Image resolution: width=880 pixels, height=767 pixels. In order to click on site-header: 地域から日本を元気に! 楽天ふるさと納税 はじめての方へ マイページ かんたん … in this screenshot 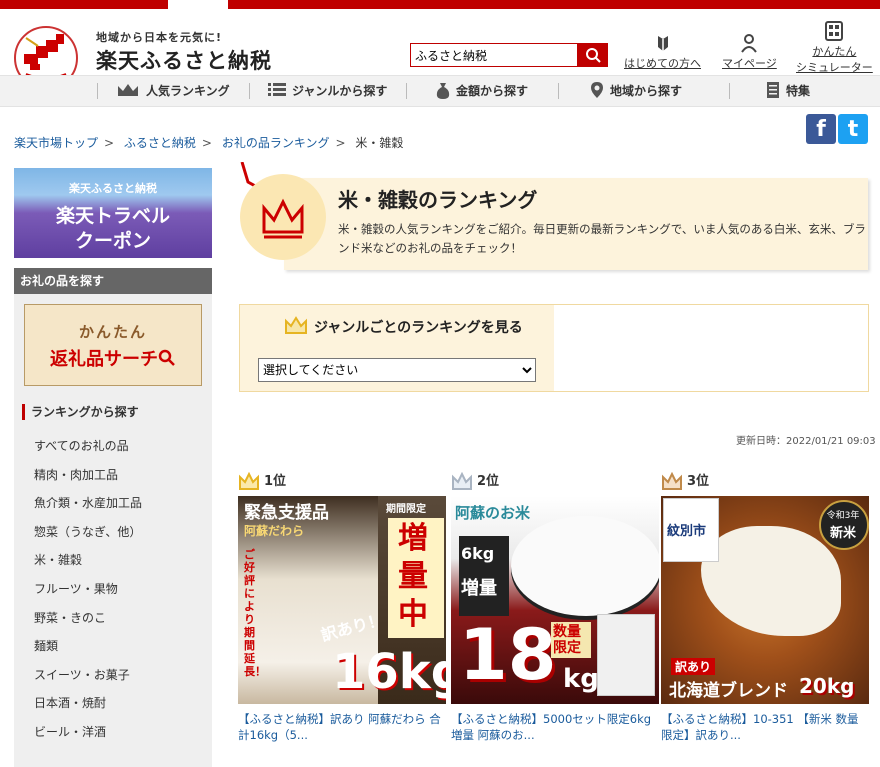, I will do `click(440, 49)`.